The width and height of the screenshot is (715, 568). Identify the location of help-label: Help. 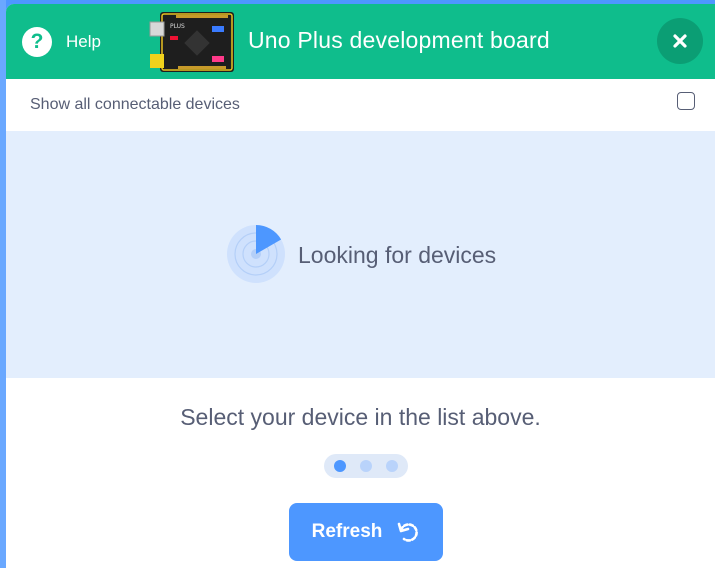
(83, 41).